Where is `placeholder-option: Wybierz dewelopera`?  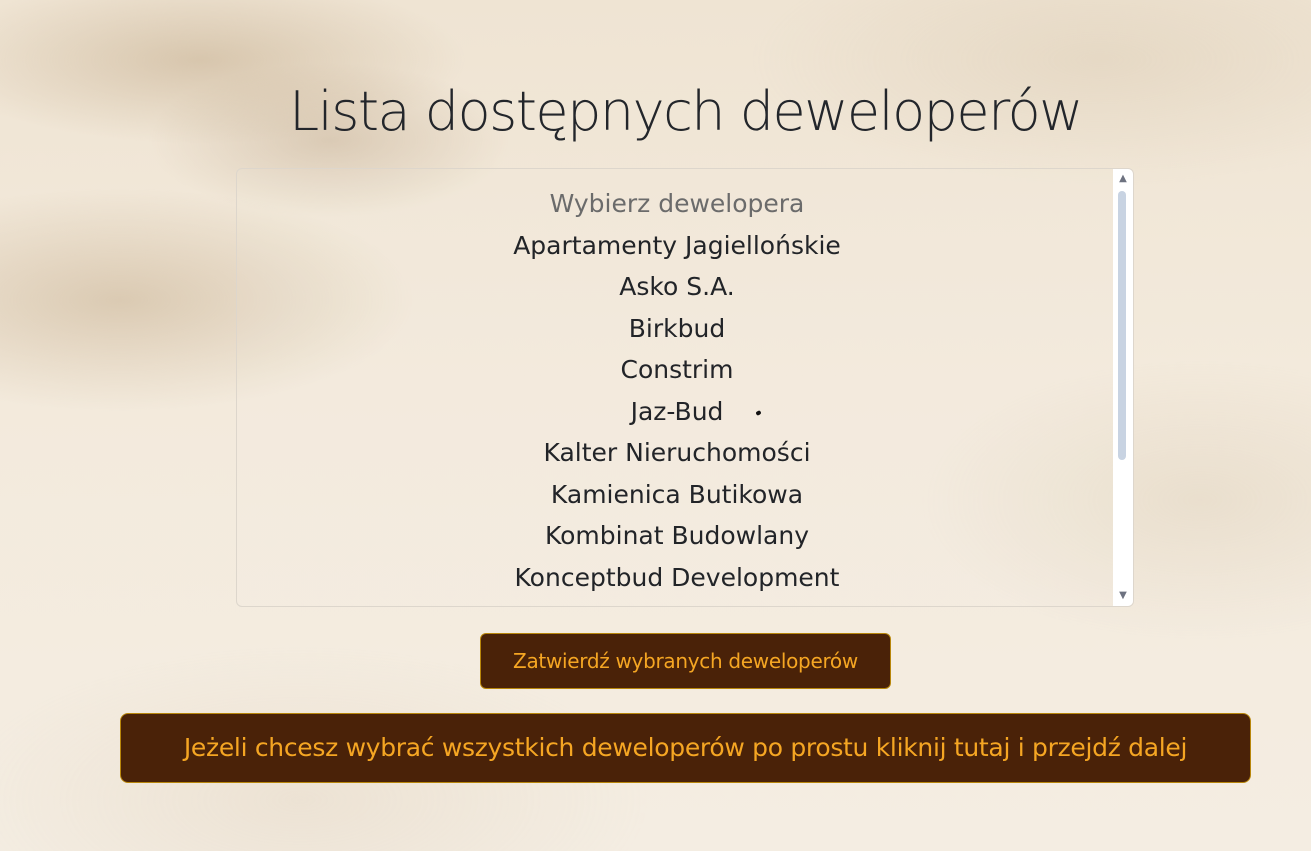
placeholder-option: Wybierz dewelopera is located at coordinates (677, 204).